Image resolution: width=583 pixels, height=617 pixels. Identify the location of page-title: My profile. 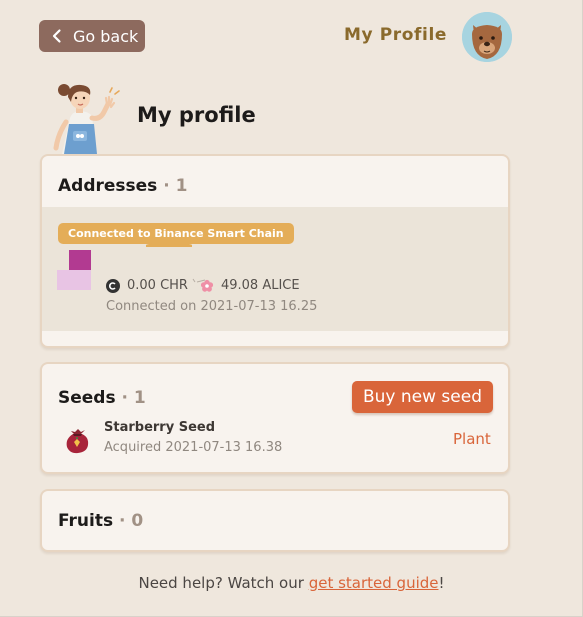
(196, 115).